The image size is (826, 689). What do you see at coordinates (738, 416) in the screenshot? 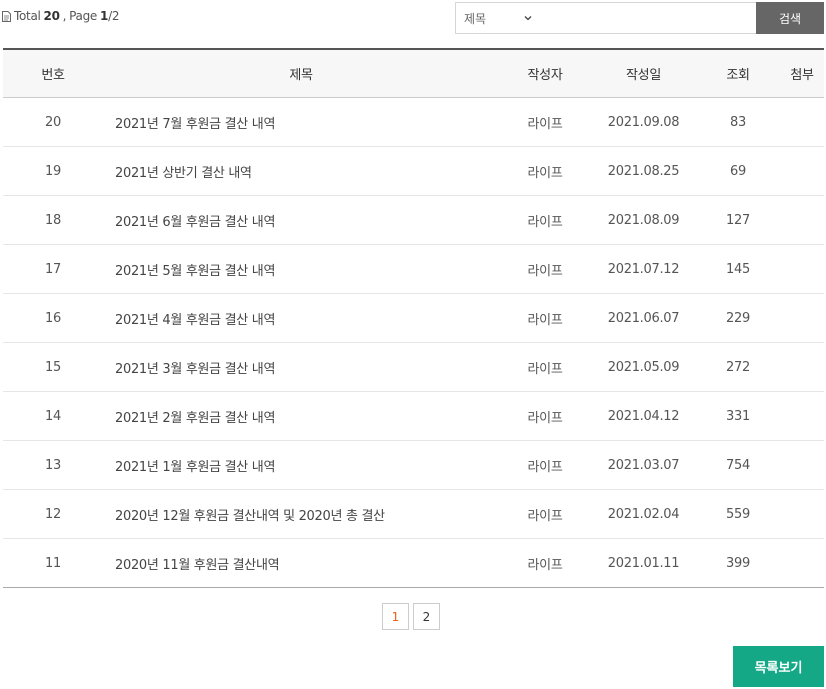
I see `row-views: 331` at bounding box center [738, 416].